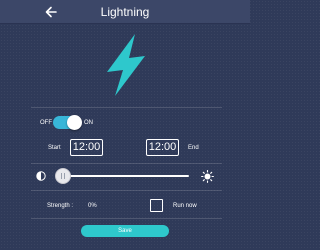 This screenshot has height=250, width=320. Describe the element at coordinates (162, 147) in the screenshot. I see `end-time-picker: 12:00` at that location.